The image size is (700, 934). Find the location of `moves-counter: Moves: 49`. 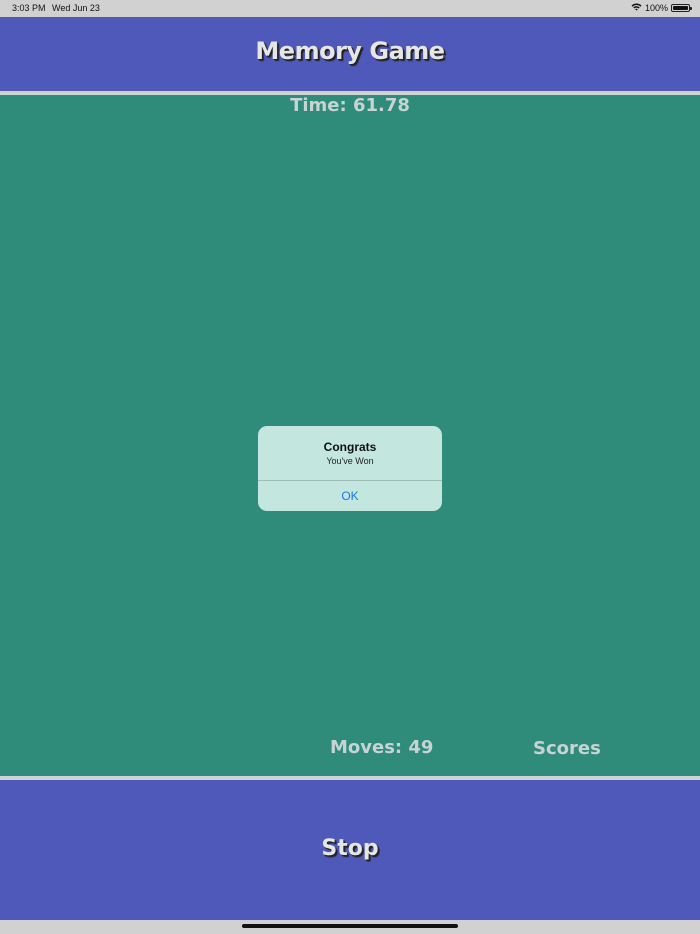

moves-counter: Moves: 49 is located at coordinates (382, 747).